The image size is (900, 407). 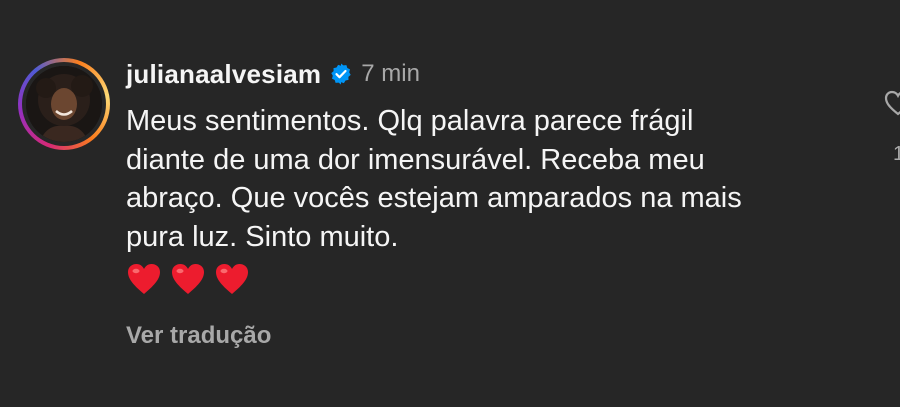 I want to click on verified-badge-icon, so click(x=341, y=74).